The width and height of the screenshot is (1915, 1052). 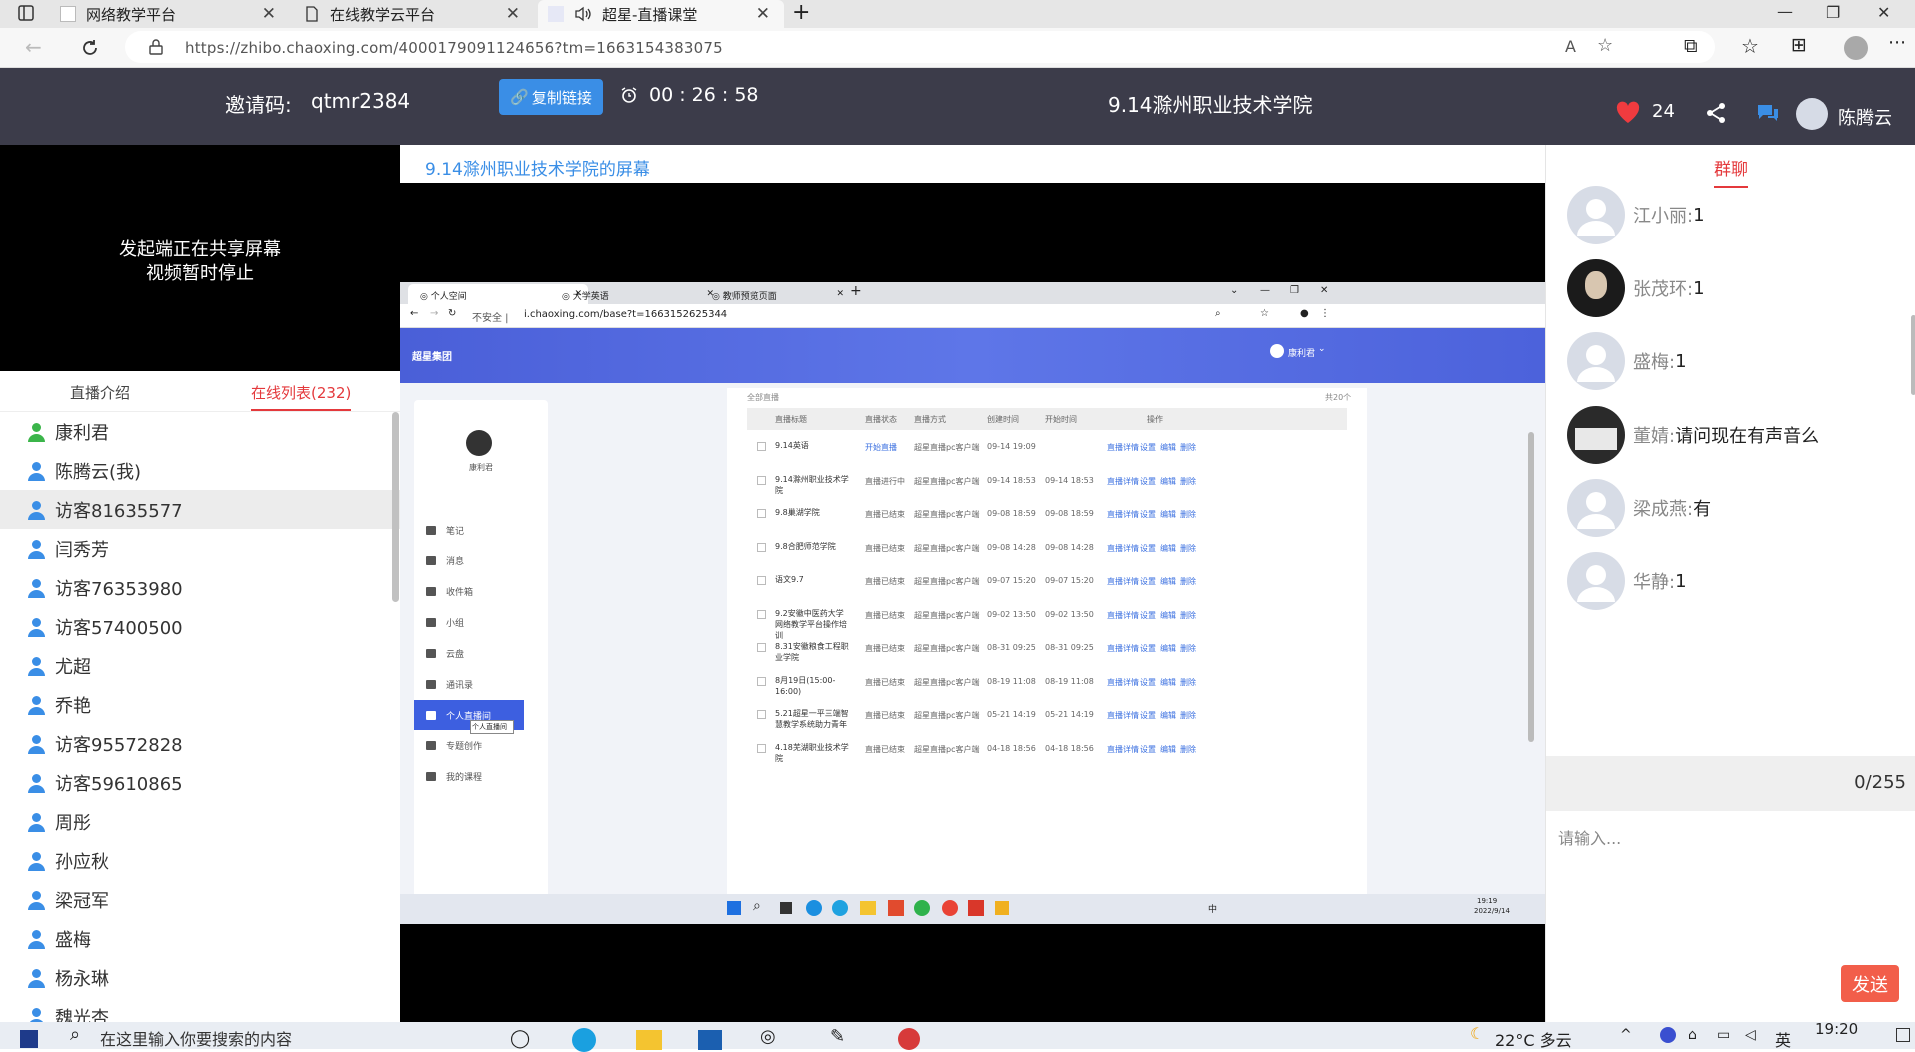 I want to click on window-close-icon: ✕, so click(x=1883, y=12).